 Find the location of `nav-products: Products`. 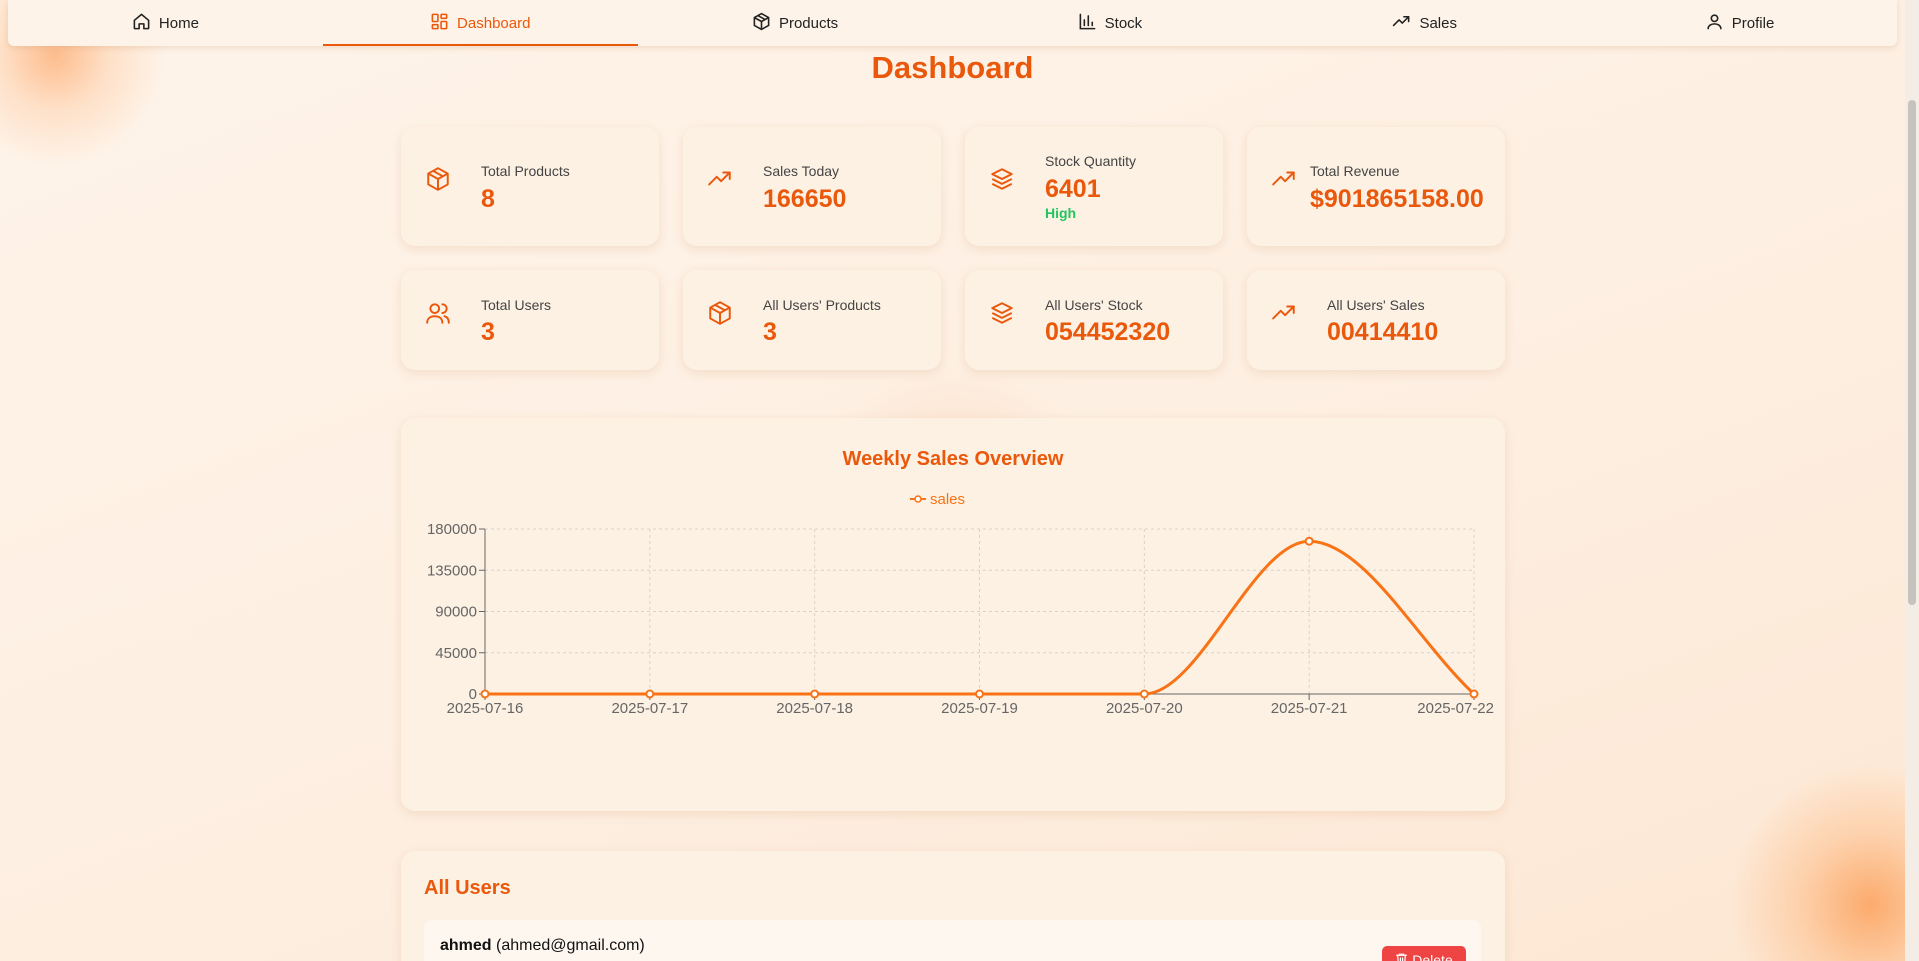

nav-products: Products is located at coordinates (795, 23).